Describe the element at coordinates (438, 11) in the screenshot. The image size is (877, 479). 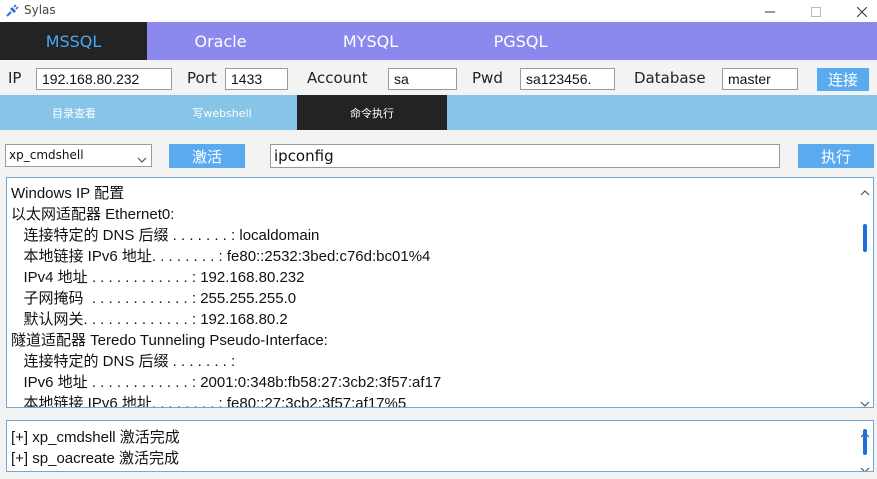
I see `title-bar: Sylas` at that location.